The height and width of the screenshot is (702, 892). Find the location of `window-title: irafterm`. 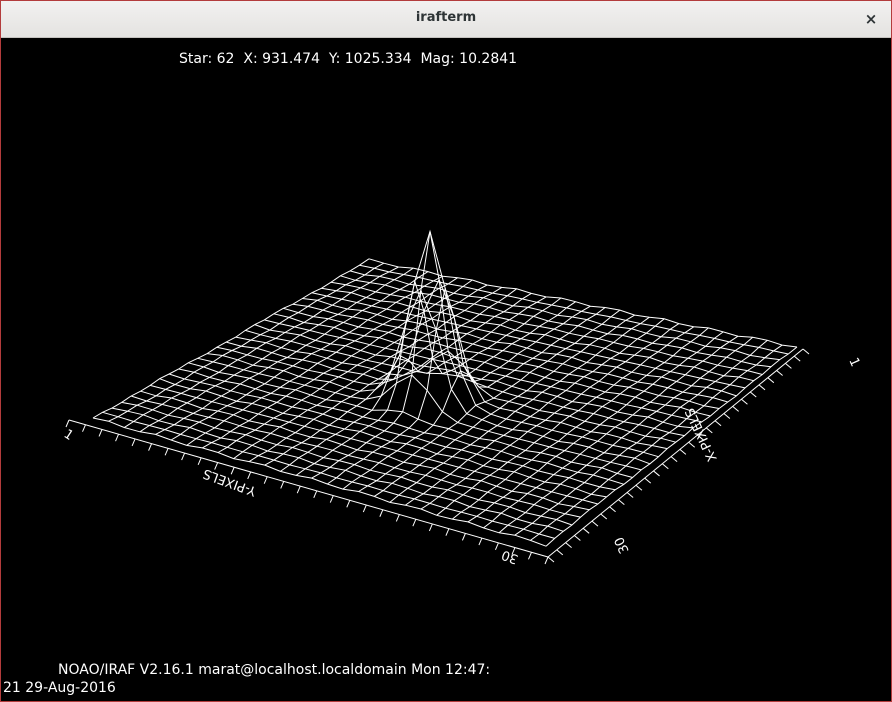

window-title: irafterm is located at coordinates (446, 17).